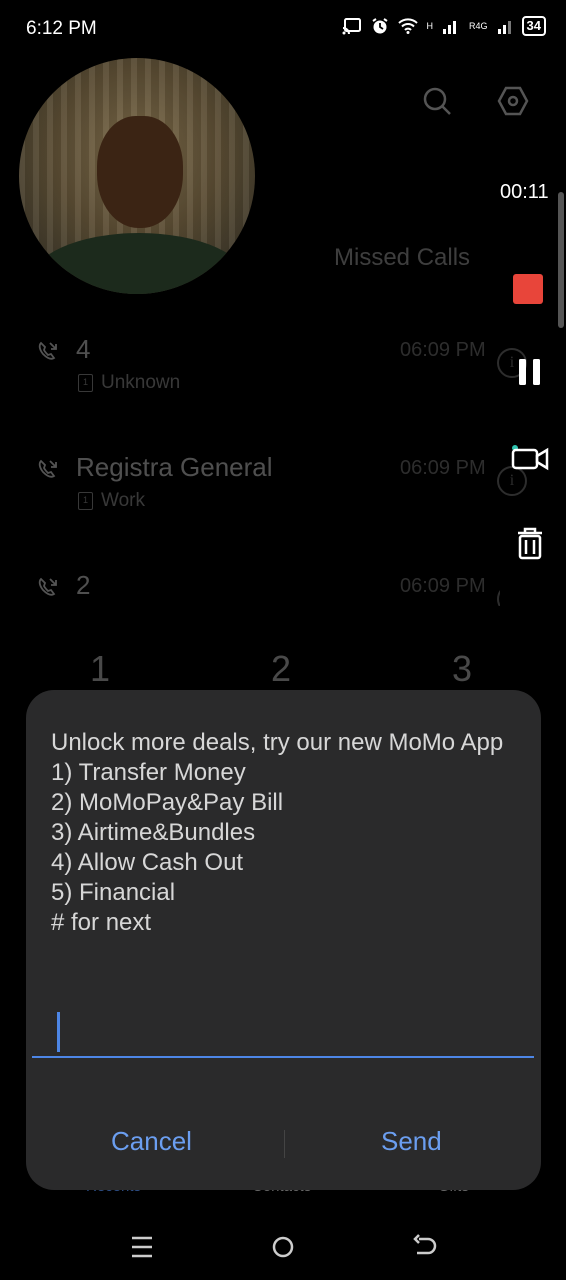 The width and height of the screenshot is (566, 1280). Describe the element at coordinates (528, 289) in the screenshot. I see `stop-icon` at that location.